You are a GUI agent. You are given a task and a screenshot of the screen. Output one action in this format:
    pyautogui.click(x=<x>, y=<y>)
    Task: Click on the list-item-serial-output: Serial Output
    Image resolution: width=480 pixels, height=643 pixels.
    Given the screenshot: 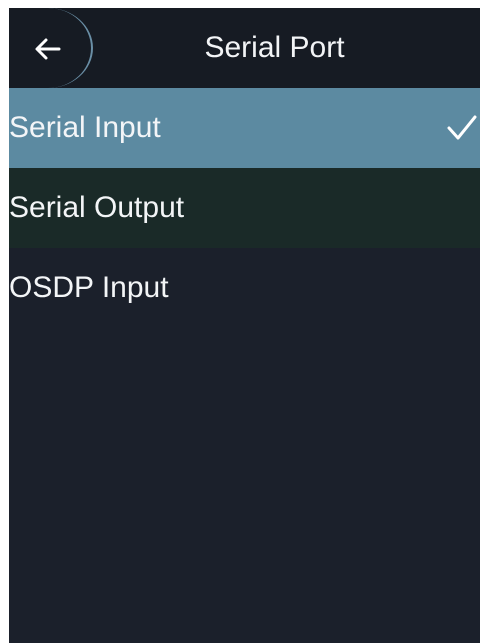 What is the action you would take?
    pyautogui.click(x=244, y=208)
    